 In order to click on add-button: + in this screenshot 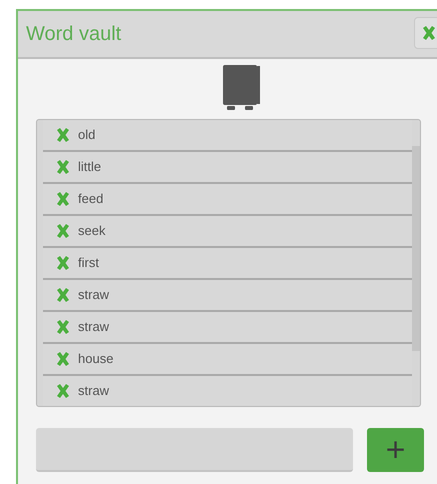, I will do `click(395, 450)`.